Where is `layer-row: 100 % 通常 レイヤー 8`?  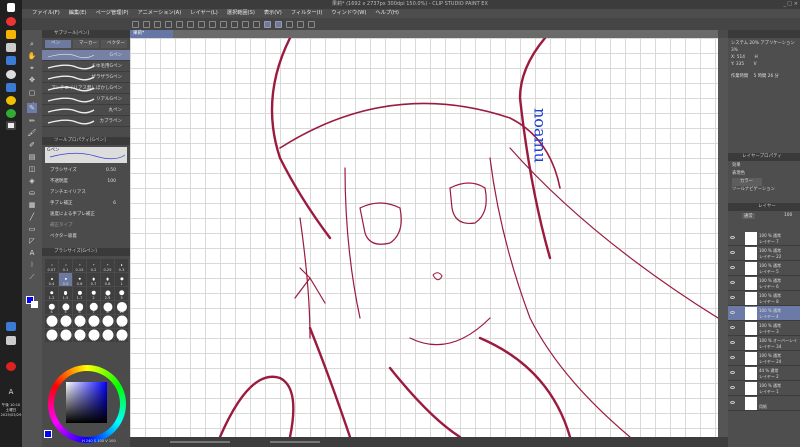
layer-row: 100 % 通常 レイヤー 8 is located at coordinates (764, 298).